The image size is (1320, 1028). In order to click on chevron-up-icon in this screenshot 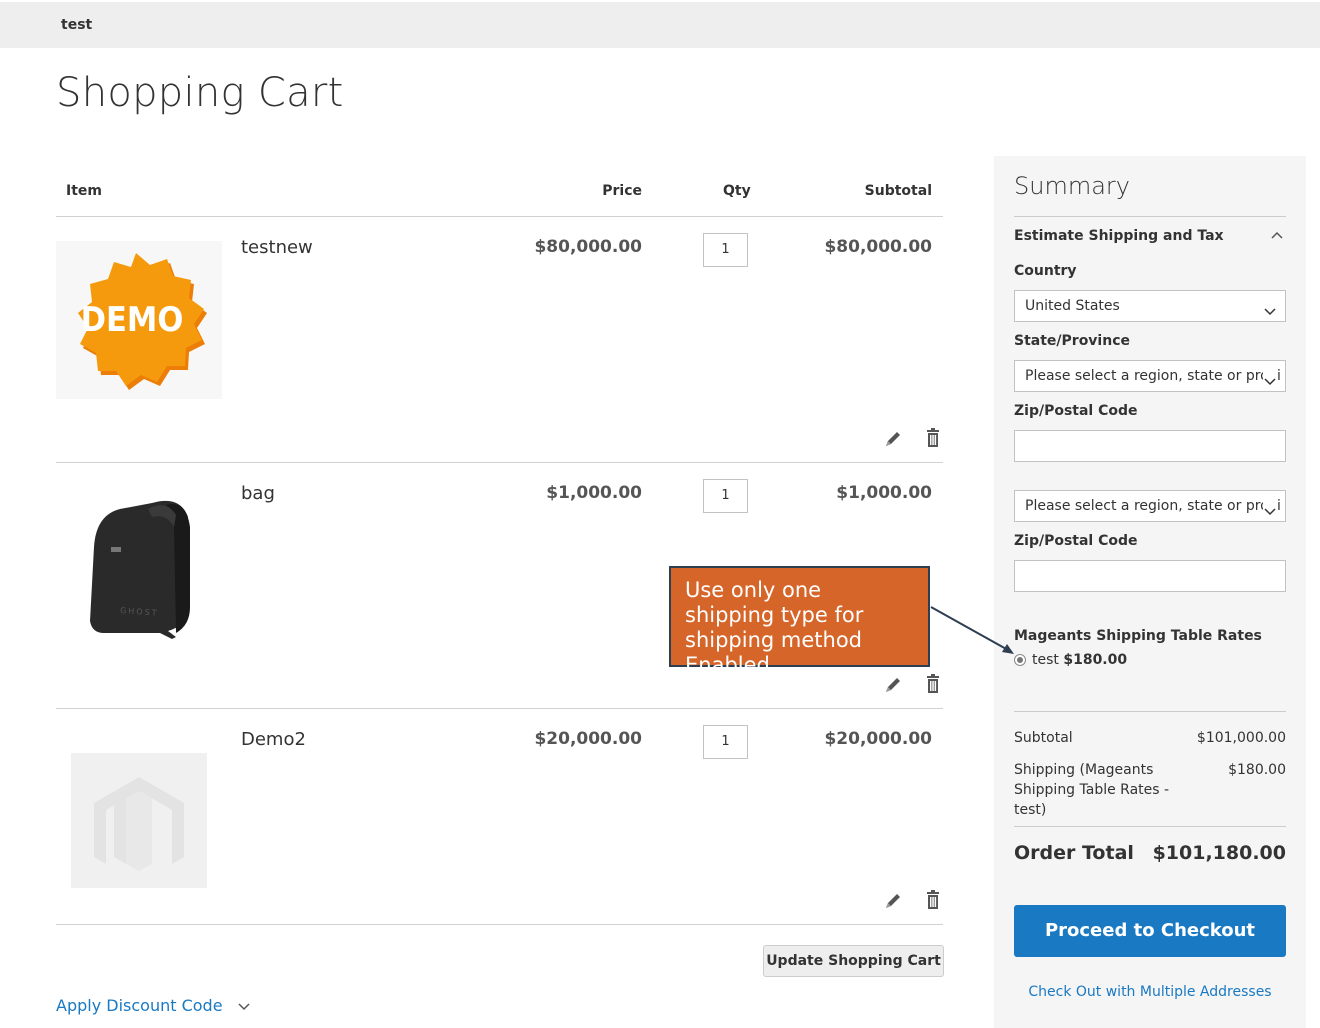, I will do `click(1277, 235)`.